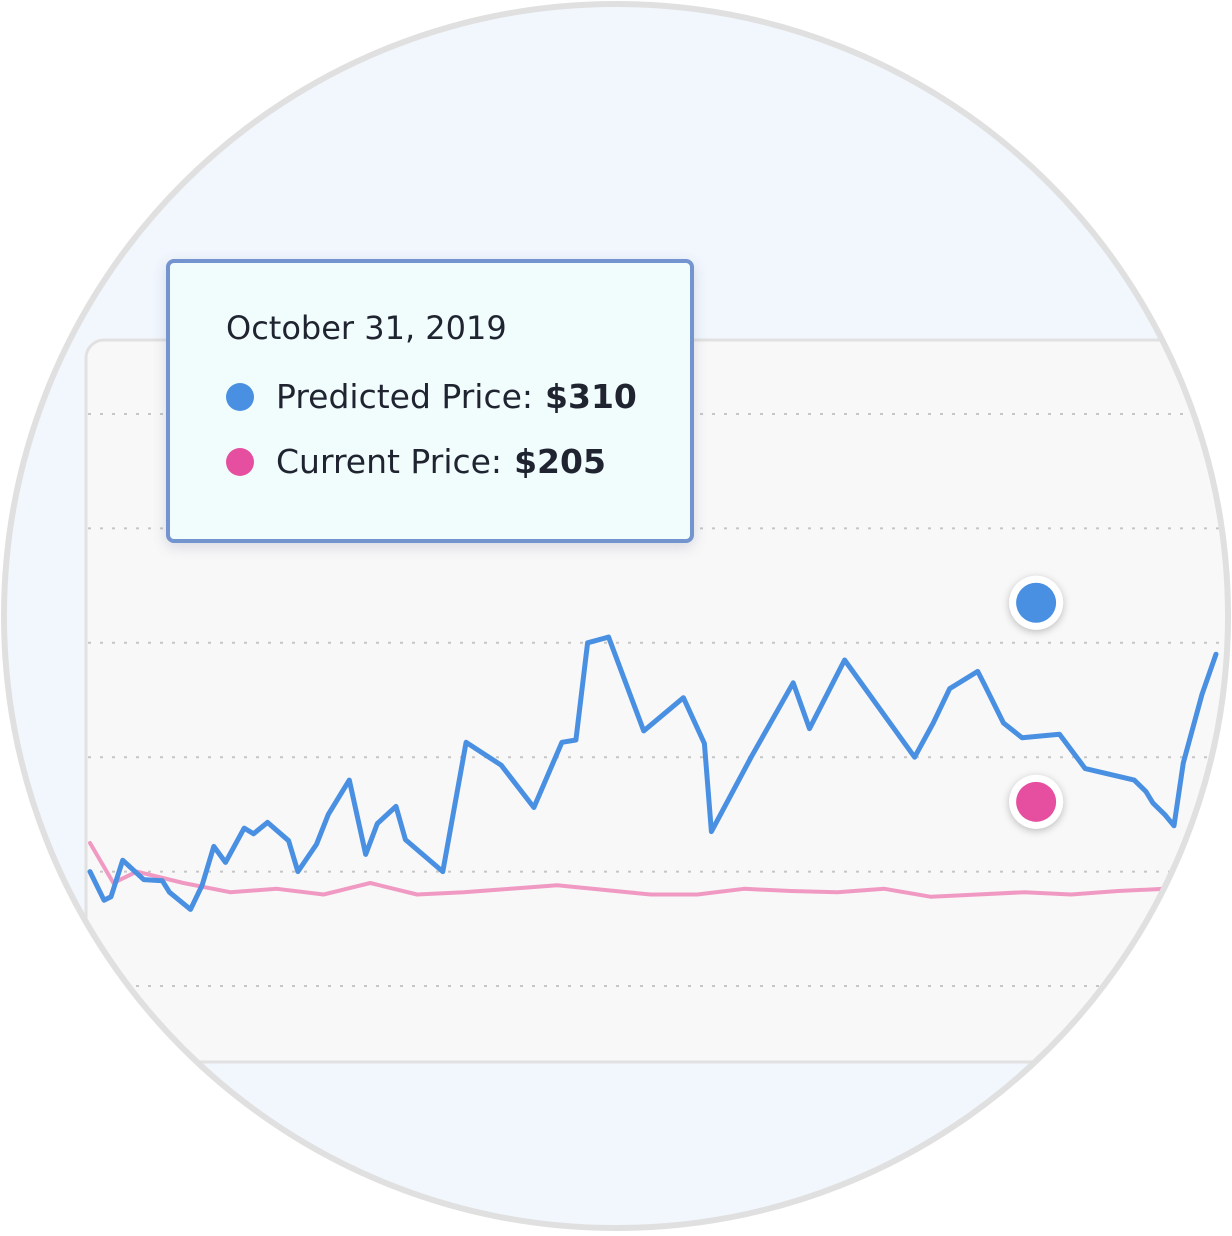 The width and height of the screenshot is (1232, 1236). What do you see at coordinates (366, 328) in the screenshot?
I see `tooltip-date: October 31, 2019` at bounding box center [366, 328].